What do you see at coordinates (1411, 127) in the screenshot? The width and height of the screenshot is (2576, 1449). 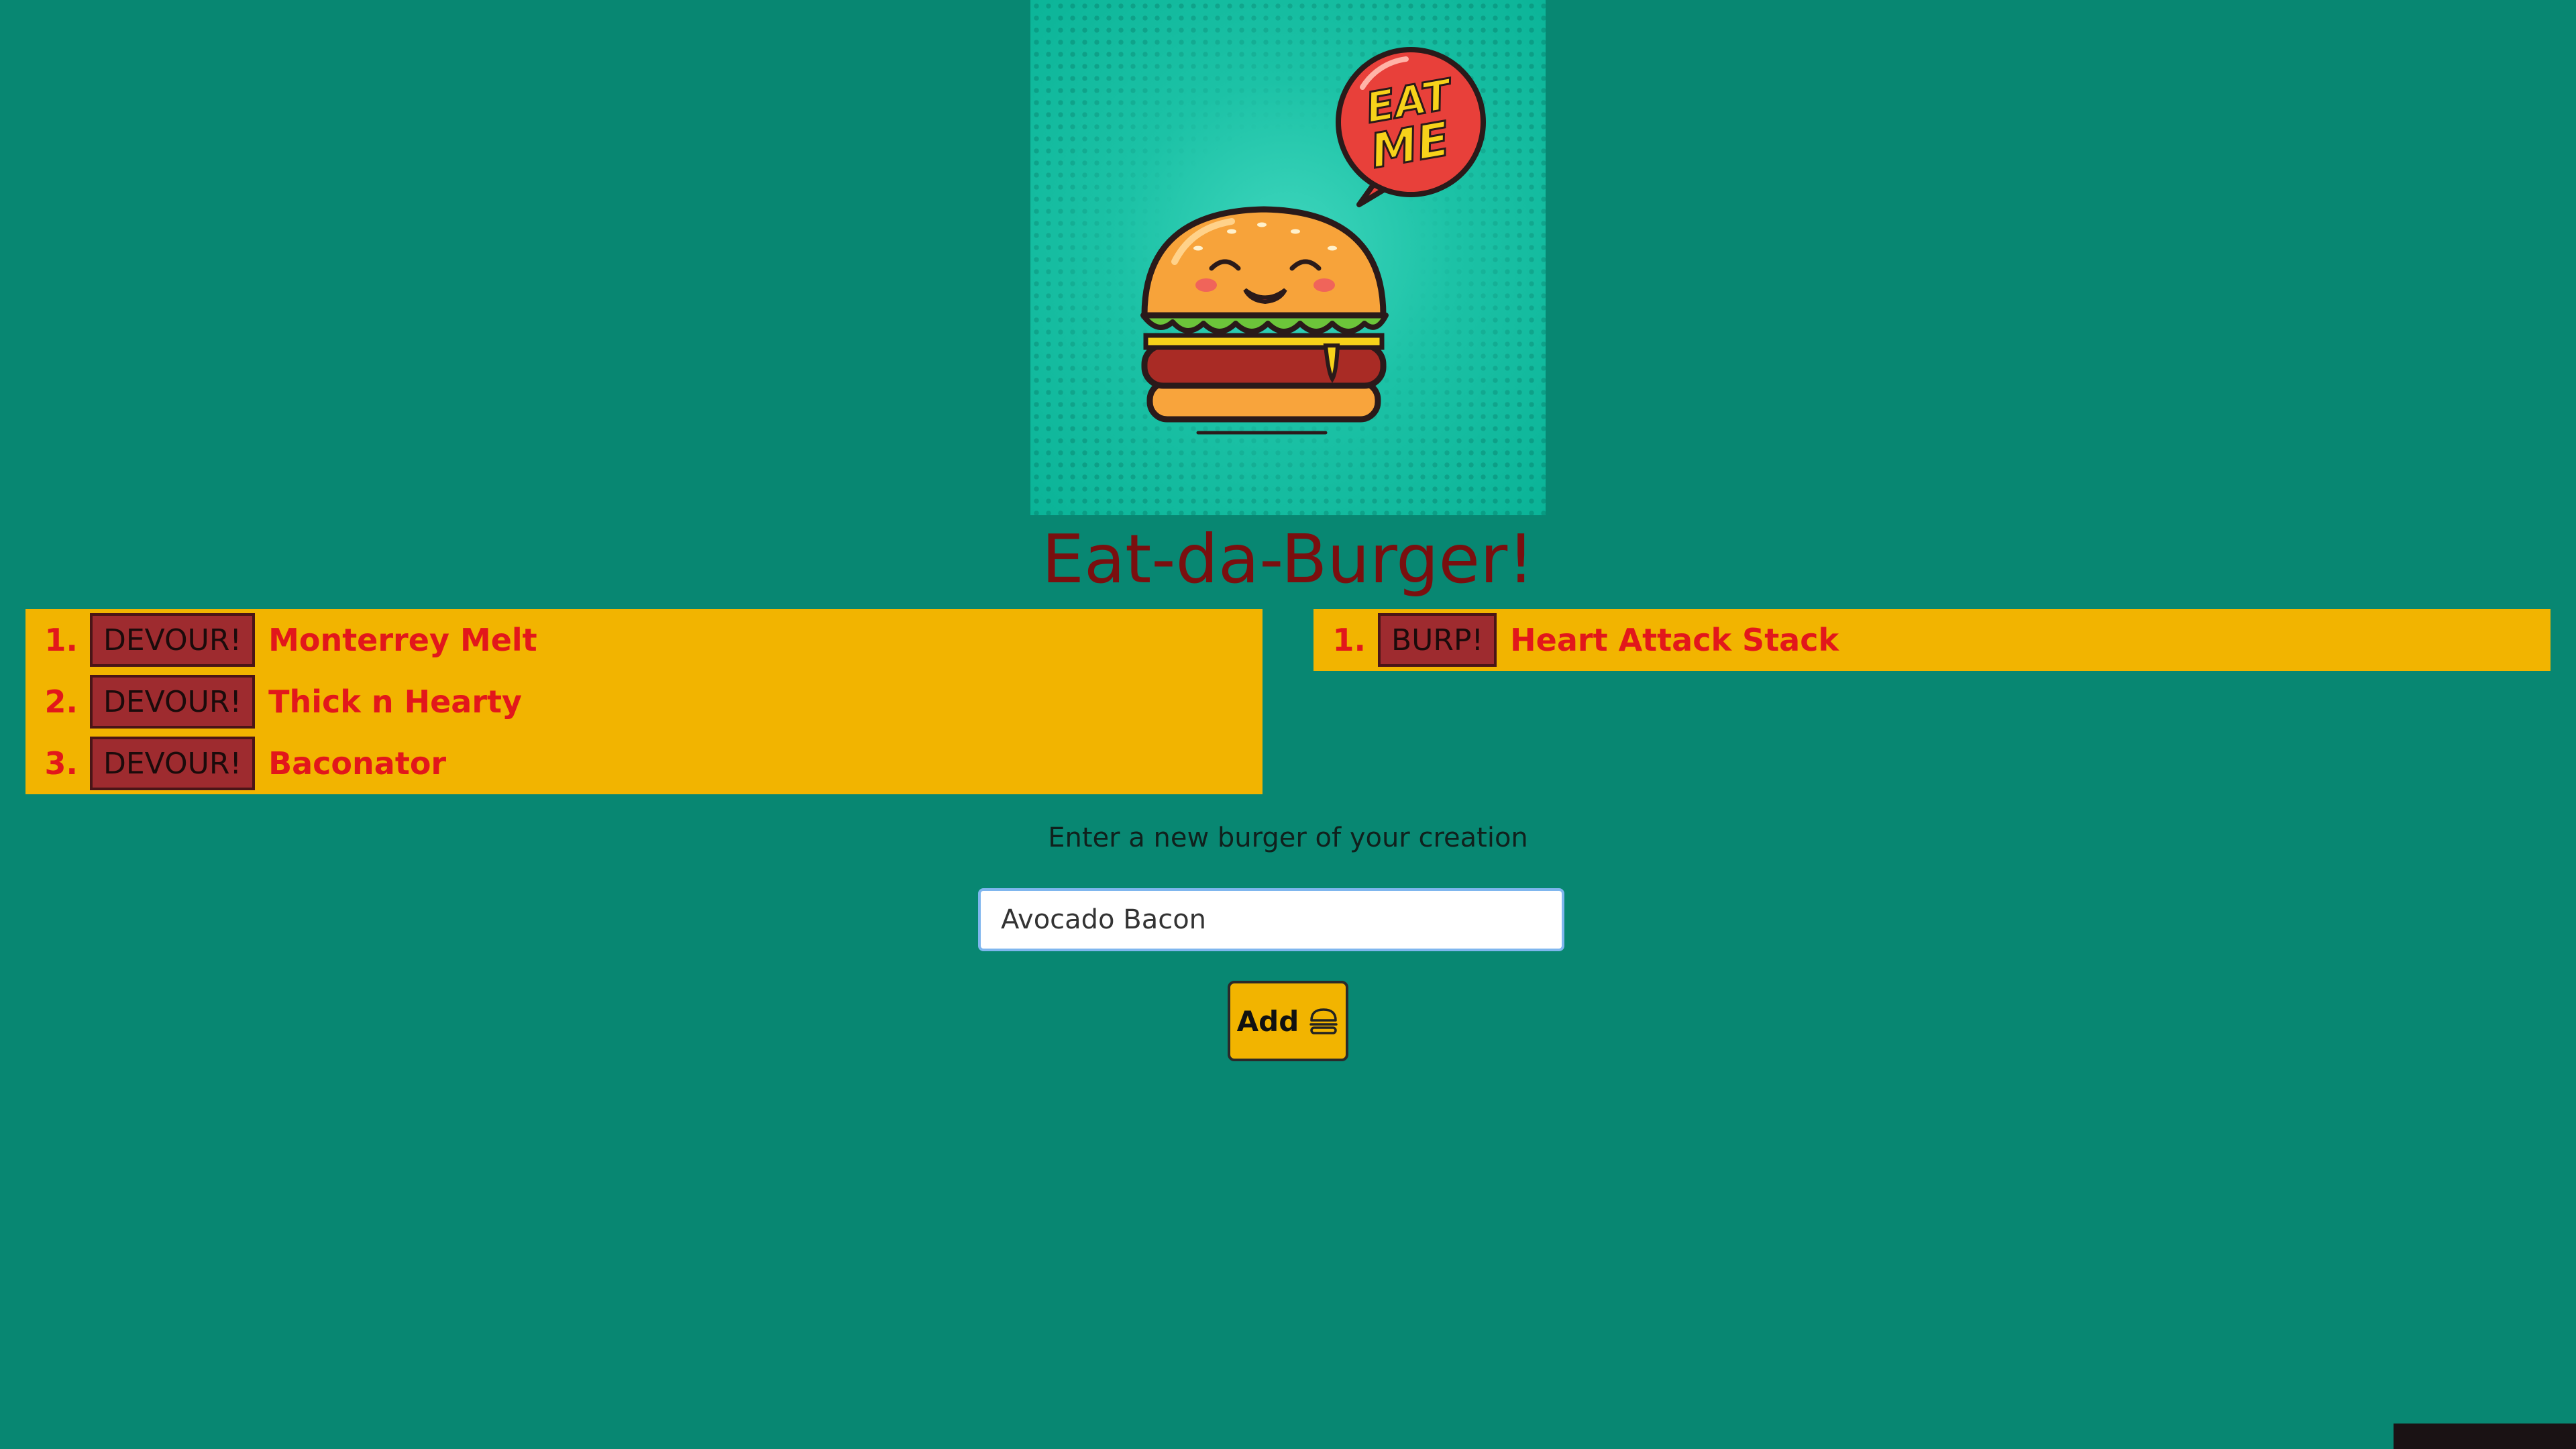 I see `speech-bubble-icon: EAT ME` at bounding box center [1411, 127].